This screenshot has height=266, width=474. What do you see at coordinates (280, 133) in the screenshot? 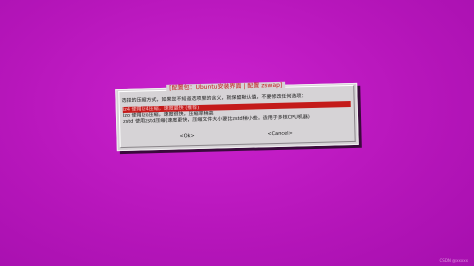
I see `cancel-button: <Cancel>` at bounding box center [280, 133].